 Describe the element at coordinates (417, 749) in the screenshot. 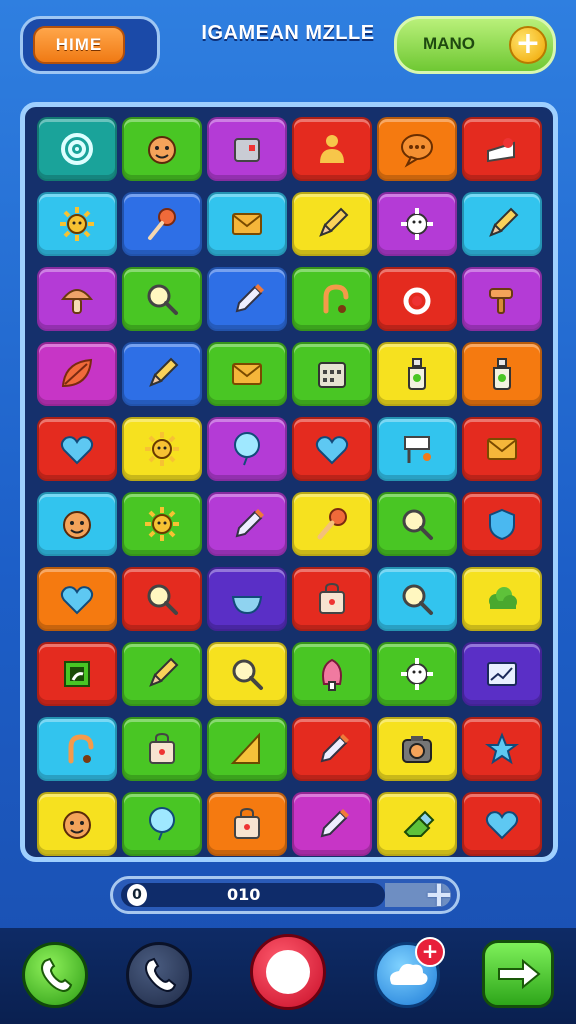

I see `tile-r9-c5` at that location.